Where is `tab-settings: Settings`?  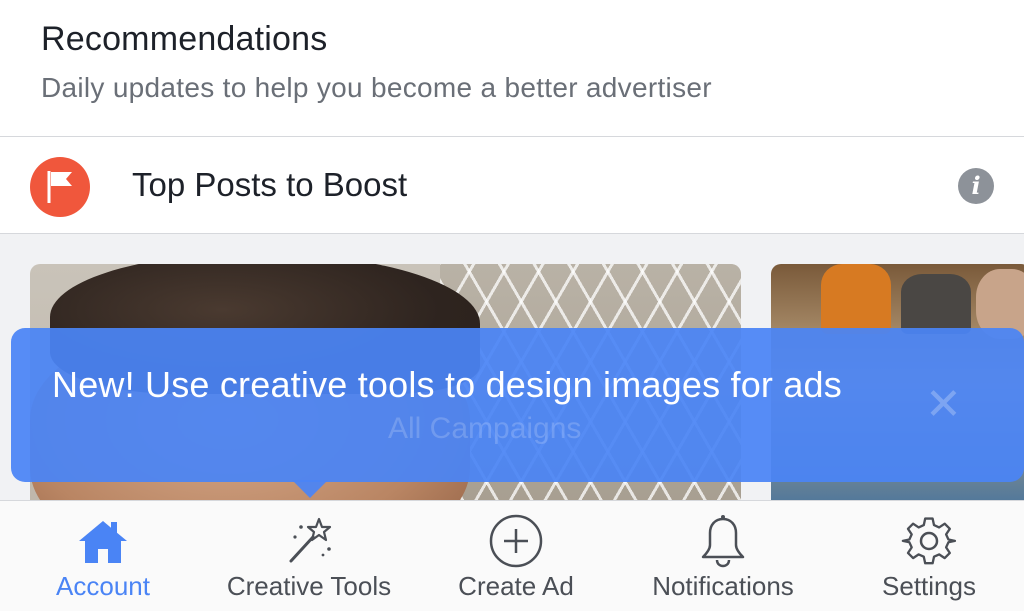
tab-settings: Settings is located at coordinates (926, 556).